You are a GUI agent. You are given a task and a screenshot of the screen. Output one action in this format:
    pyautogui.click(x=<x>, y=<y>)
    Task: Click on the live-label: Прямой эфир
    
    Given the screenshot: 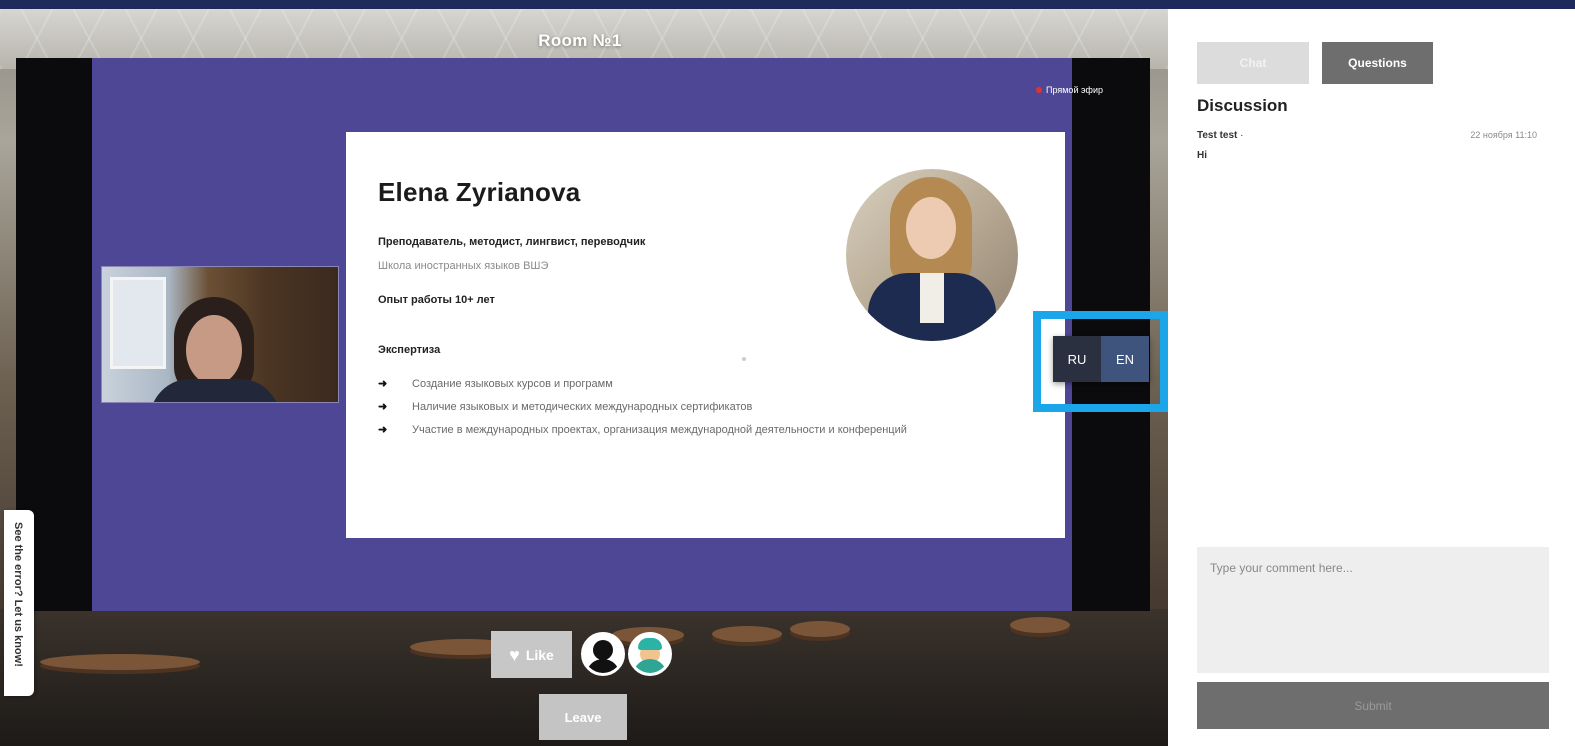 What is the action you would take?
    pyautogui.click(x=1074, y=90)
    